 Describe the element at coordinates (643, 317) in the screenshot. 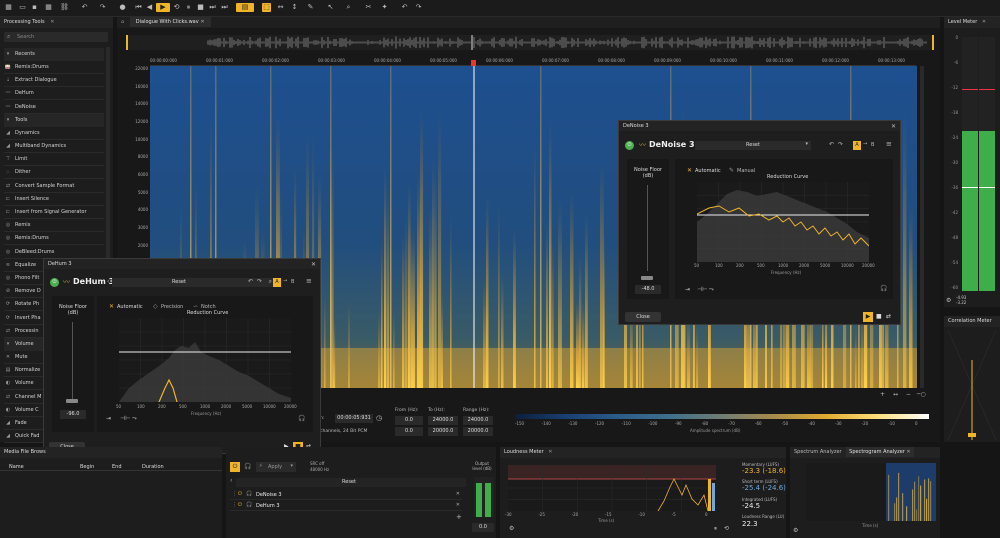

I see `close-button: Close` at that location.